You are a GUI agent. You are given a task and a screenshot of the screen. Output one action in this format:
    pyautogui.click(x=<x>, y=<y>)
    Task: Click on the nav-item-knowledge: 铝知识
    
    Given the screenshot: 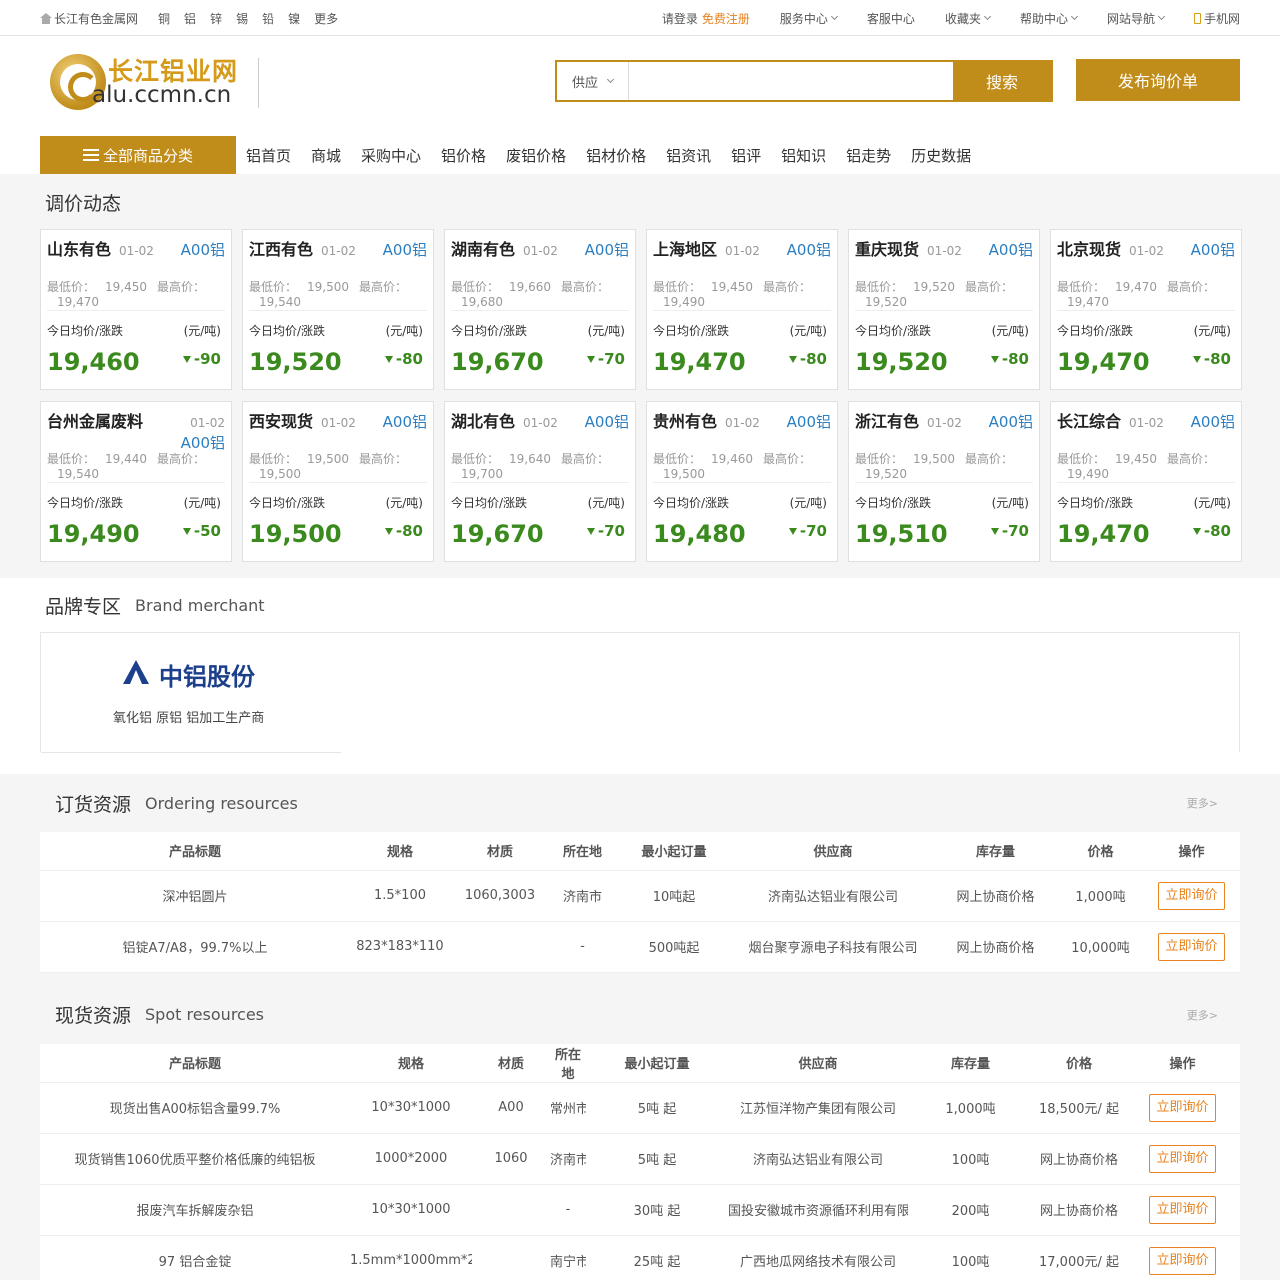 What is the action you would take?
    pyautogui.click(x=803, y=155)
    